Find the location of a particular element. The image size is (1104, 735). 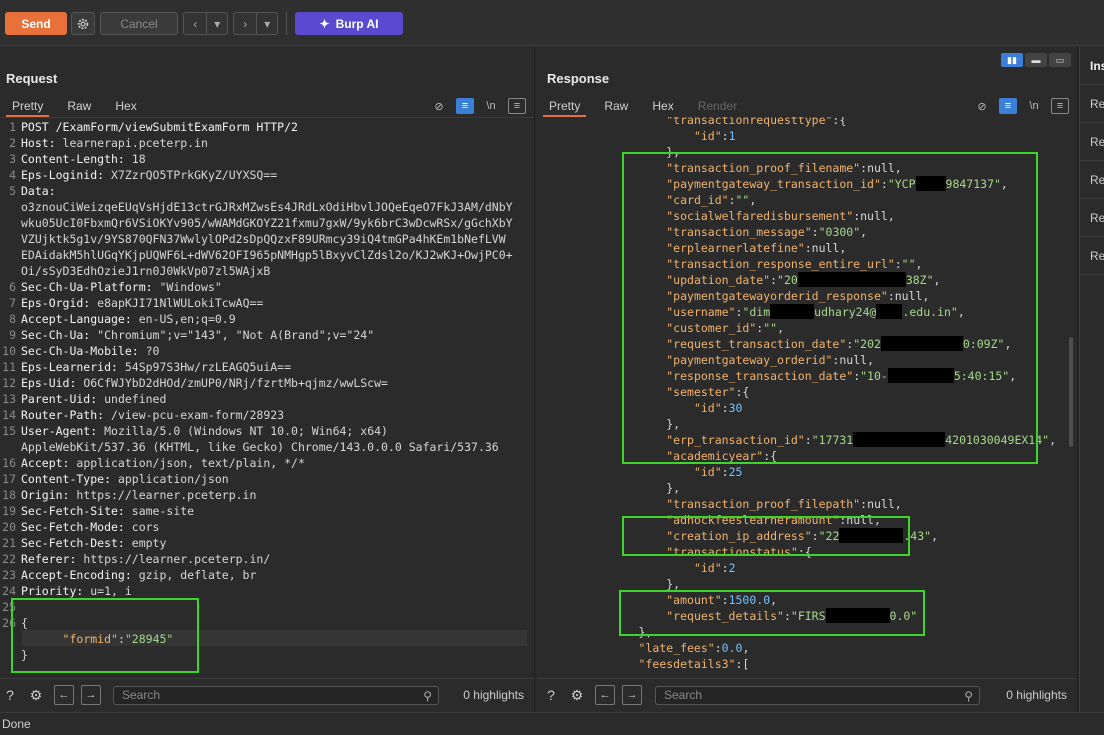

code-token: cors is located at coordinates (145, 527).